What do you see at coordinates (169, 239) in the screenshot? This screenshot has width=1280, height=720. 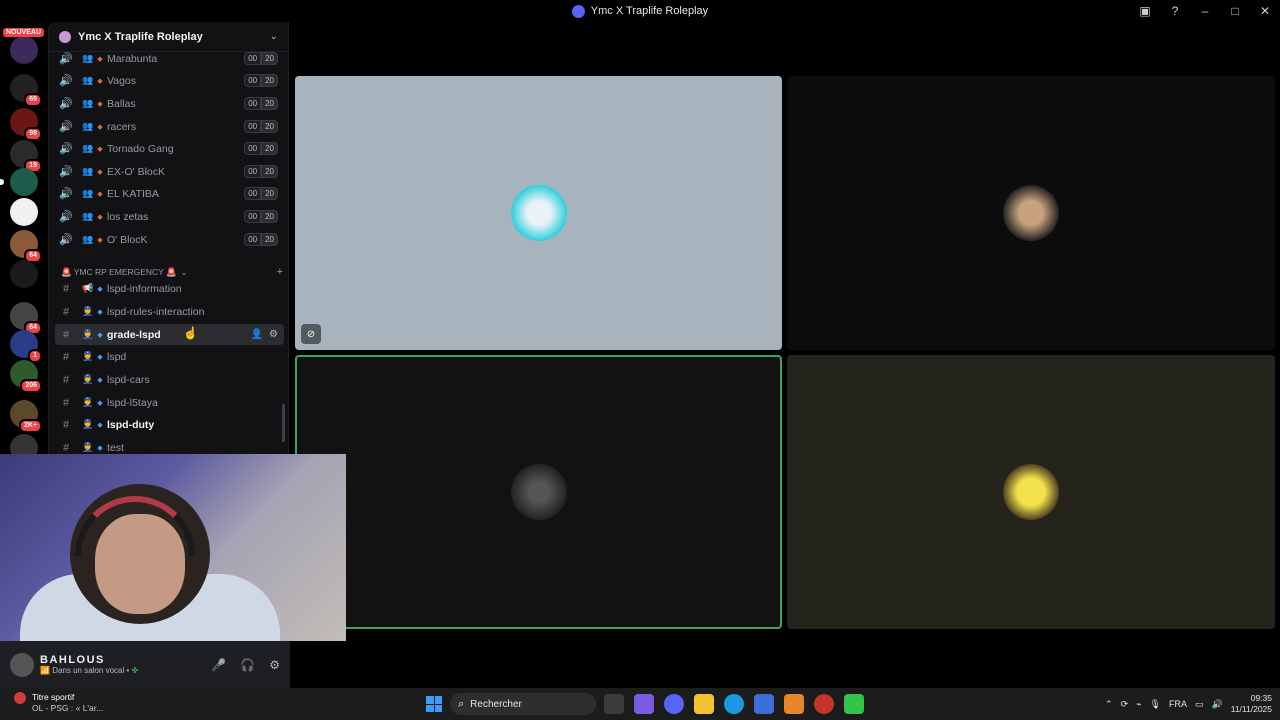 I see `voice-channel-item: 🔊 👥 ◆ O' BlocK 00 20` at bounding box center [169, 239].